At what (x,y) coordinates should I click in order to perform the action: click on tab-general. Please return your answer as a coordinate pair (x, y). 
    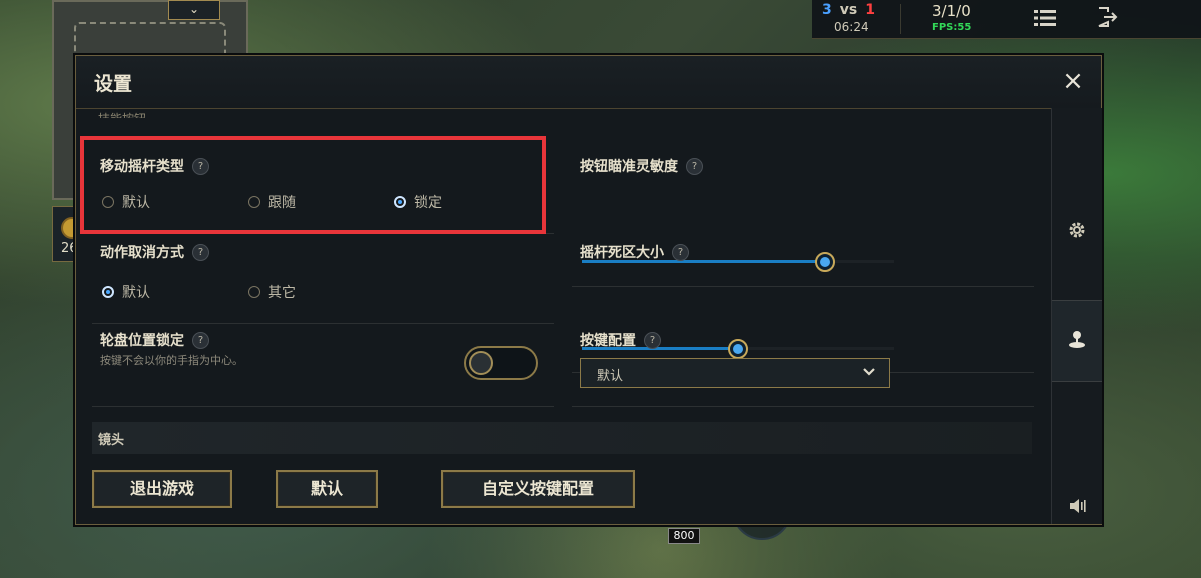
    Looking at the image, I should click on (1077, 232).